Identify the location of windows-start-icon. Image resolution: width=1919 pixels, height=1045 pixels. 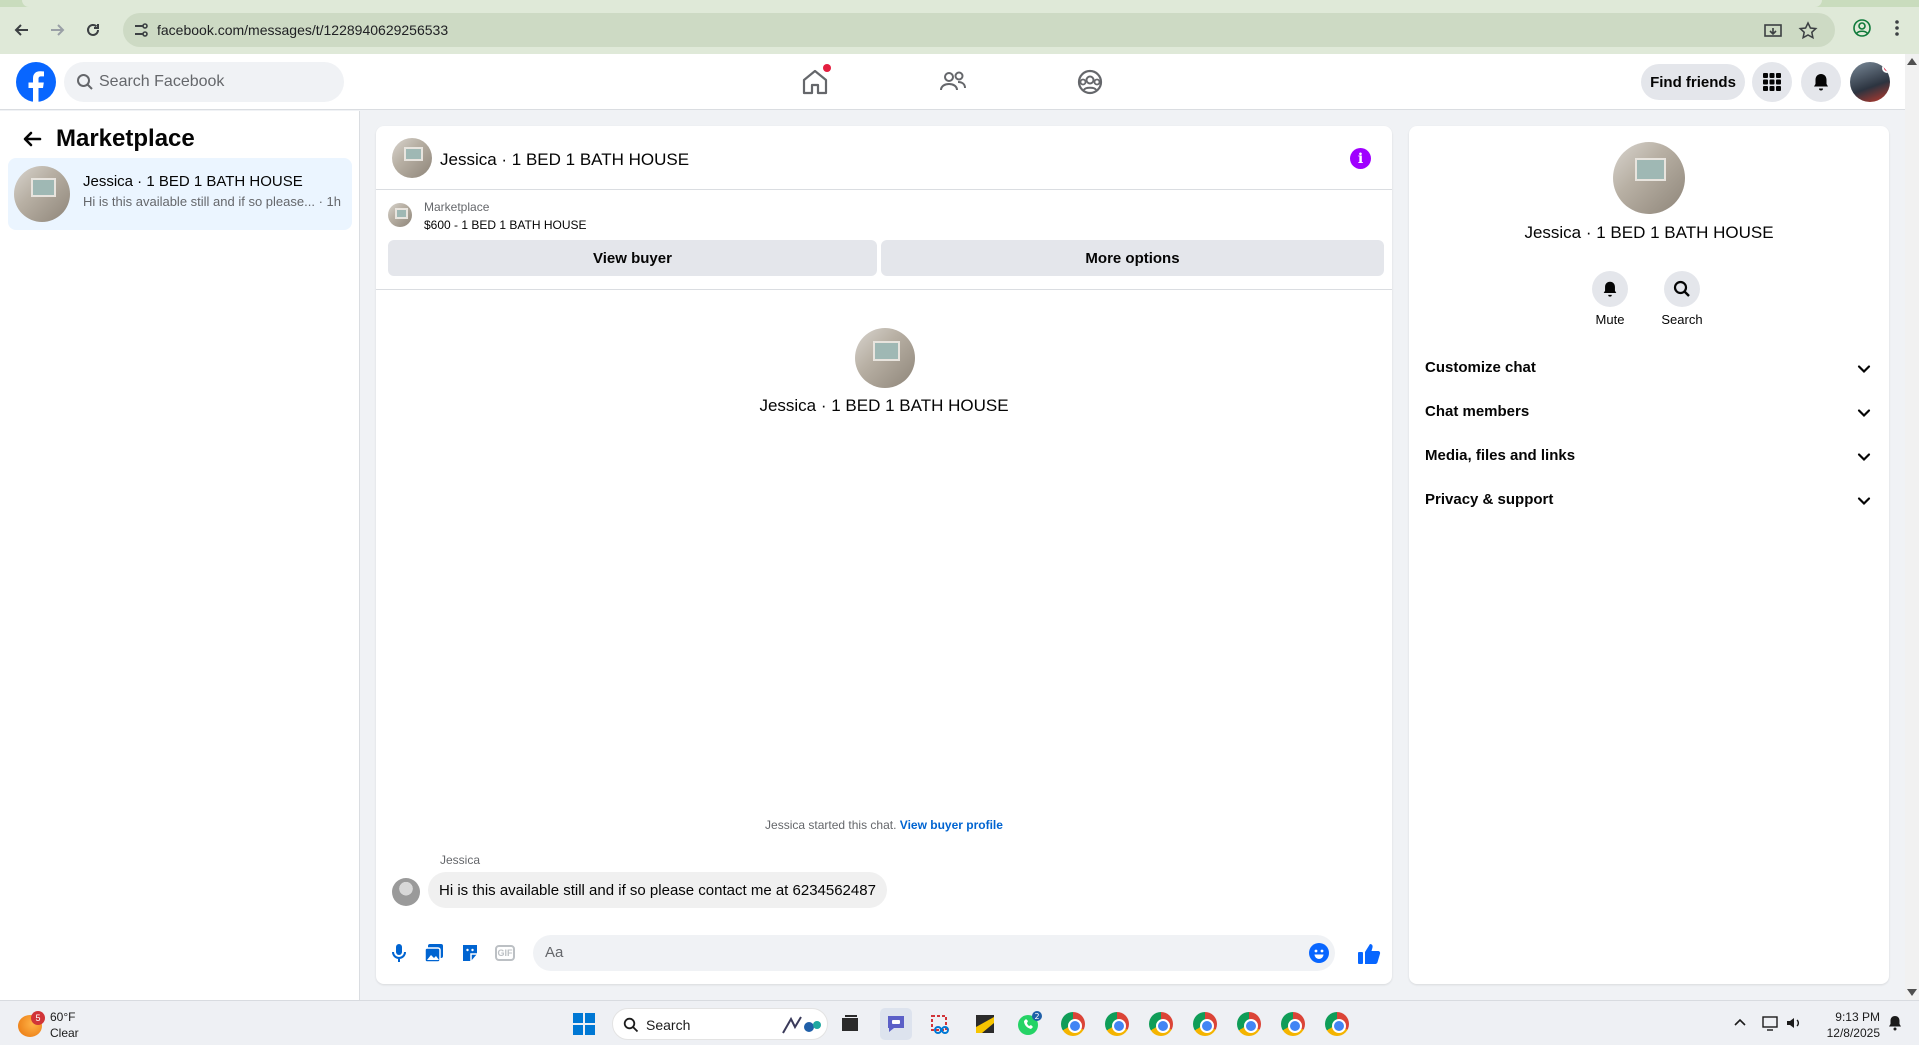
(584, 1024).